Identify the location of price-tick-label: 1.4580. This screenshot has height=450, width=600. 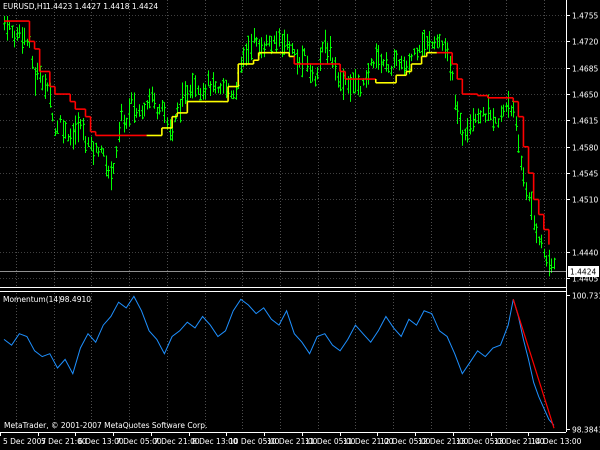
(585, 148).